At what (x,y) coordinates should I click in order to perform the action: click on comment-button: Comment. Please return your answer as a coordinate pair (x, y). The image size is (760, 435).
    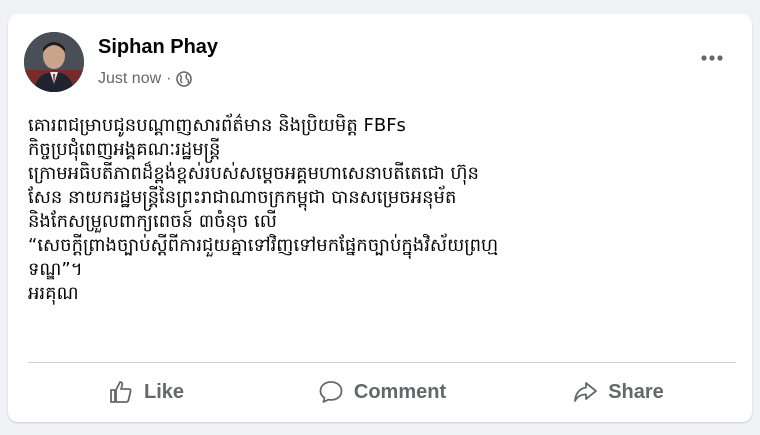
    Looking at the image, I should click on (382, 392).